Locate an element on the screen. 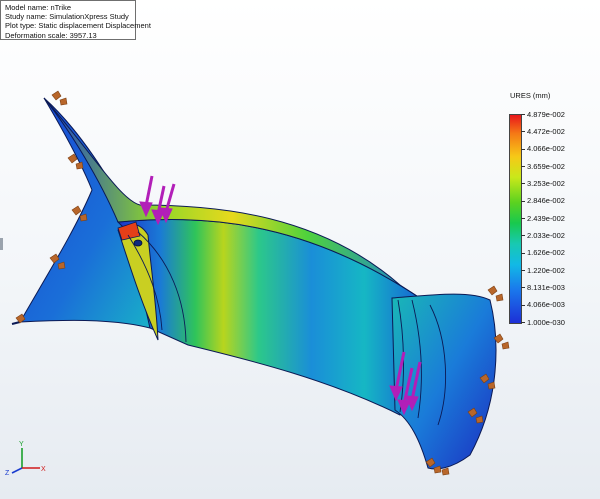  legend-label: 4.066e-002 is located at coordinates (546, 149).